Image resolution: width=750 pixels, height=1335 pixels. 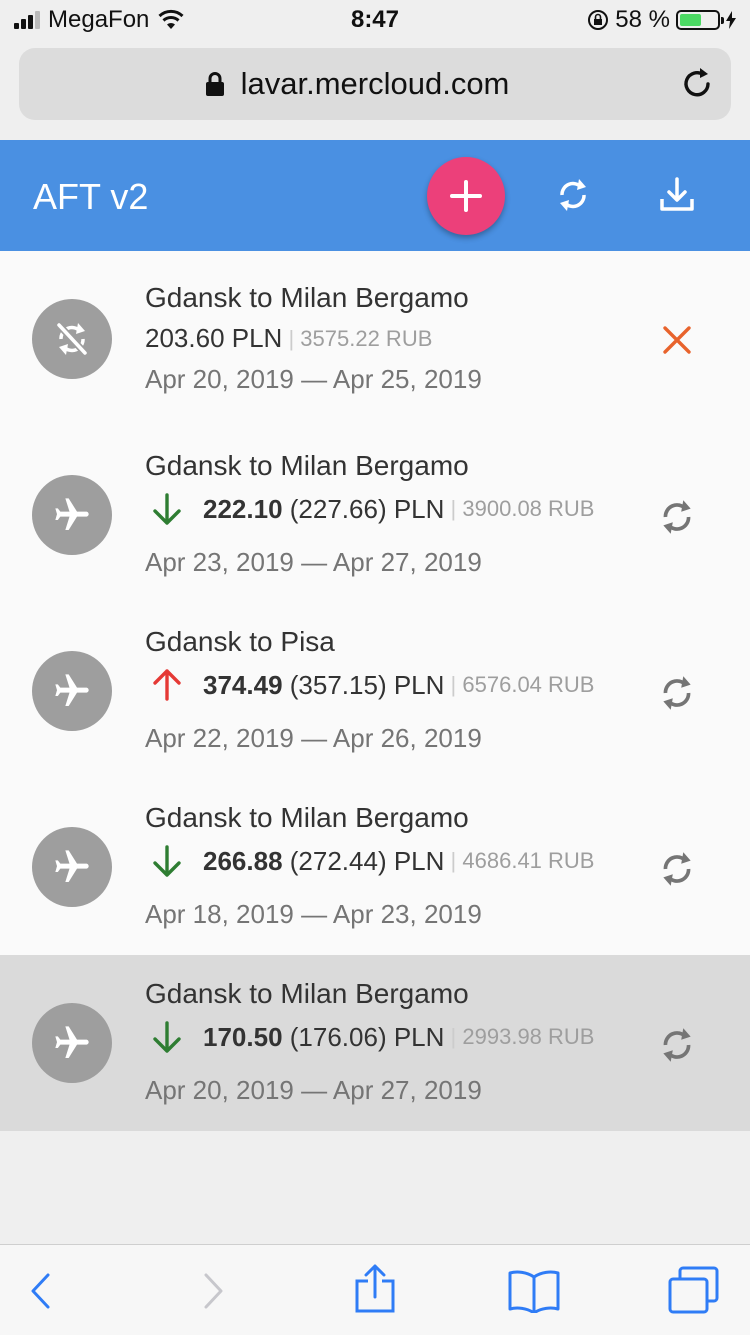 What do you see at coordinates (522, 508) in the screenshot?
I see `flight-price-rub: | 3900.08 RUB` at bounding box center [522, 508].